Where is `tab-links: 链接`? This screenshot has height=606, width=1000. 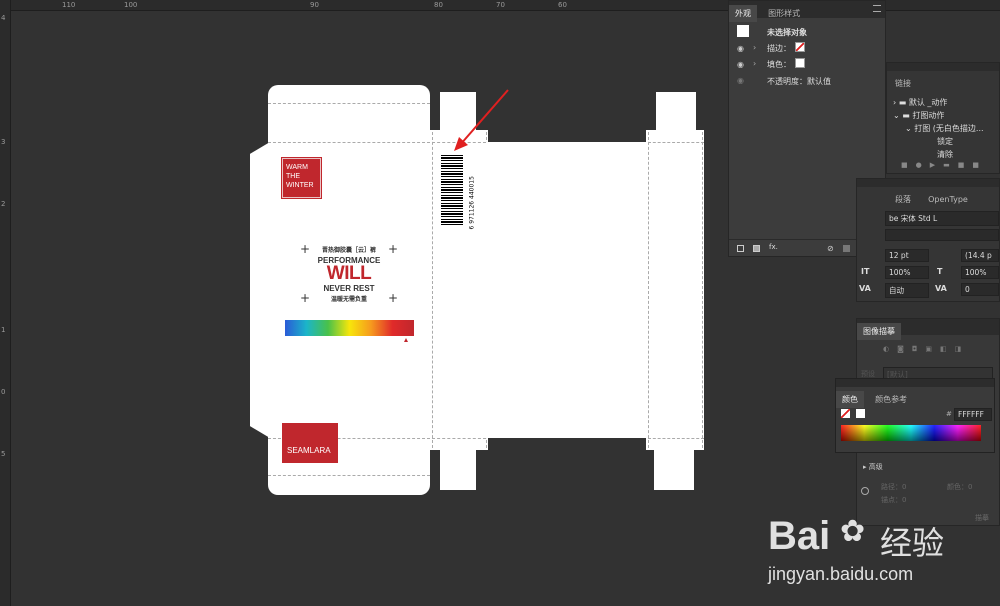
tab-links: 链接 is located at coordinates (903, 83).